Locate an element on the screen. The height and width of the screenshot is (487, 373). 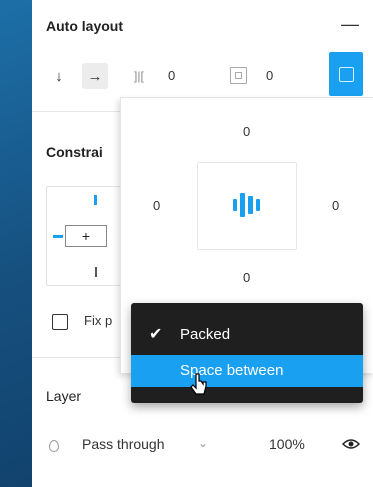
menu-item-label: Packed is located at coordinates (205, 334).